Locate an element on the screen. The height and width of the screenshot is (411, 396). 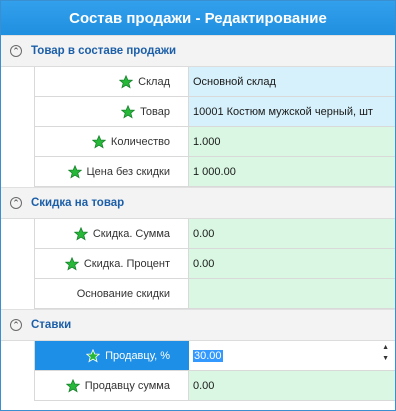
field-row-warehouse: Склад Основной склад is located at coordinates (214, 82).